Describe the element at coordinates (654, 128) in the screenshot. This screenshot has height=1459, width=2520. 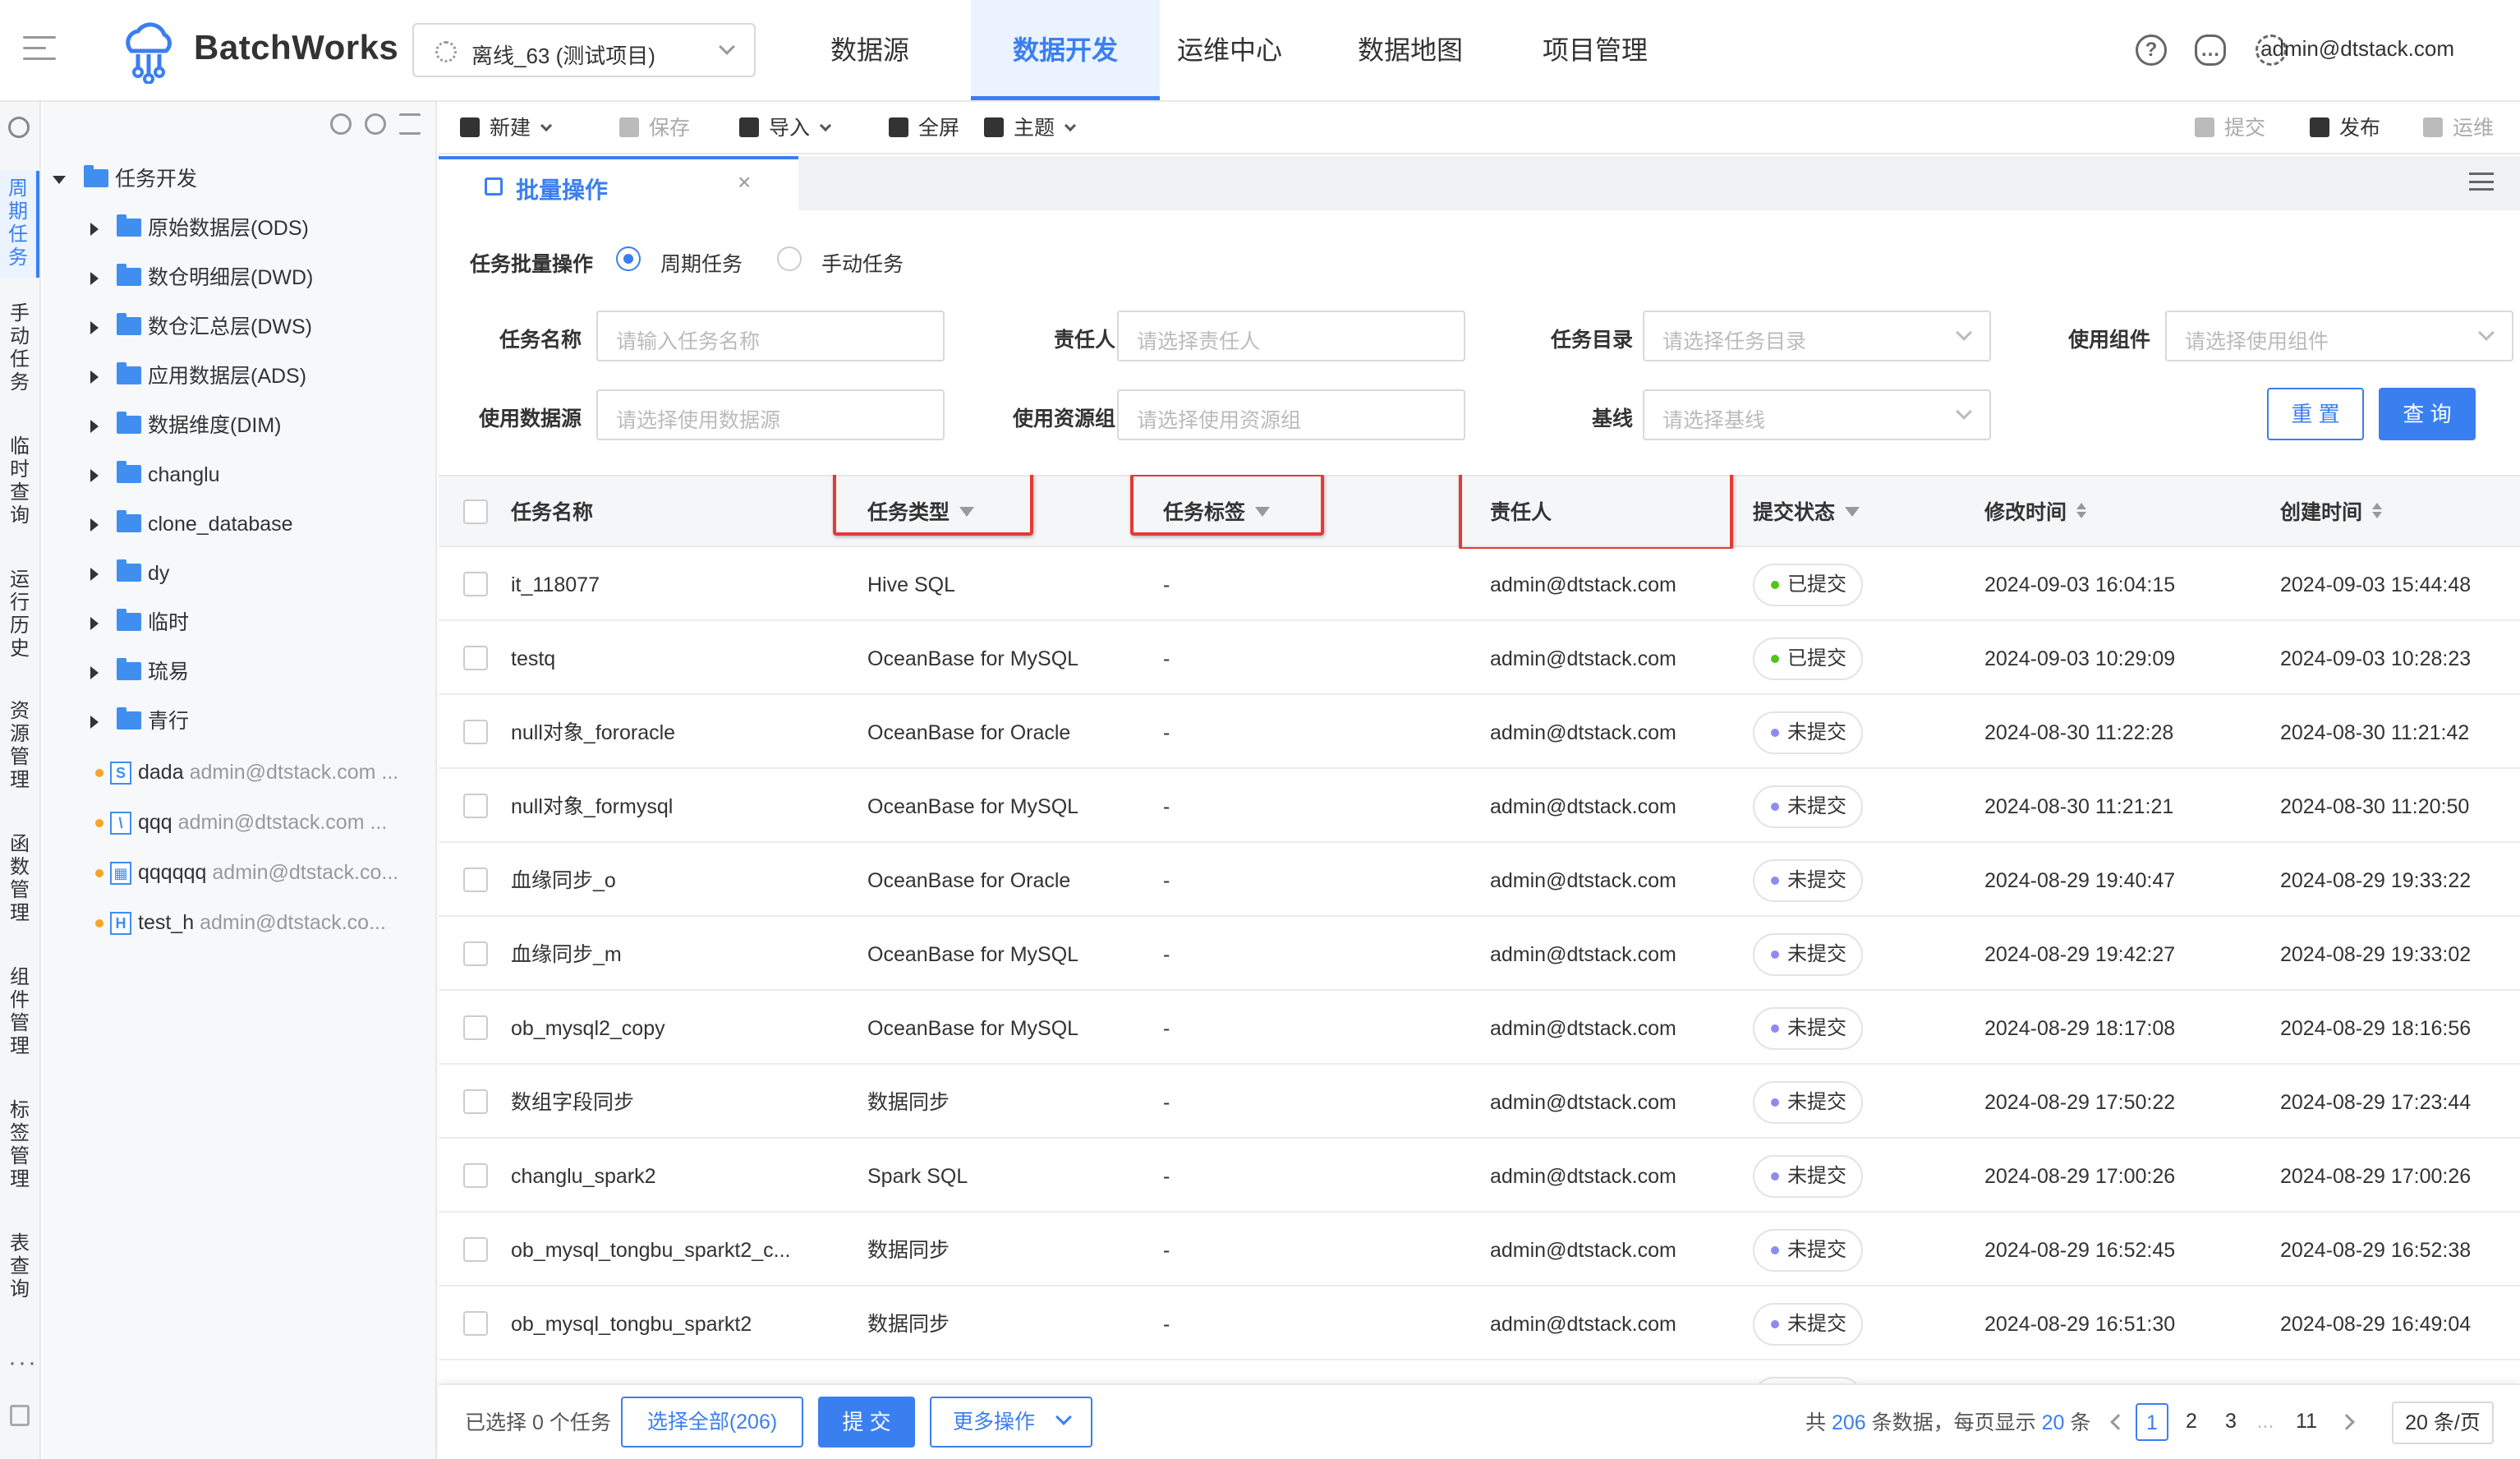
I see `save-button: 保存` at that location.